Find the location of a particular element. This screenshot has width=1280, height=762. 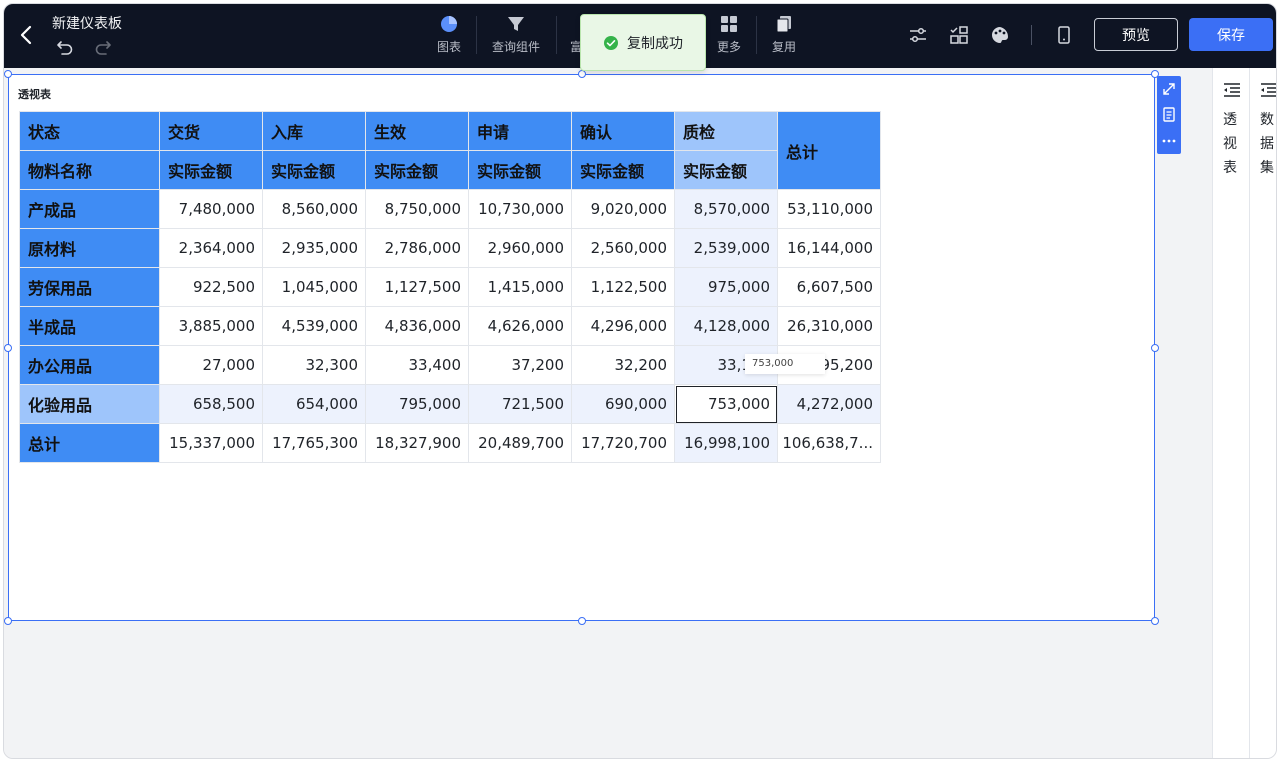

table-cell: 4,296,000 is located at coordinates (623, 326).